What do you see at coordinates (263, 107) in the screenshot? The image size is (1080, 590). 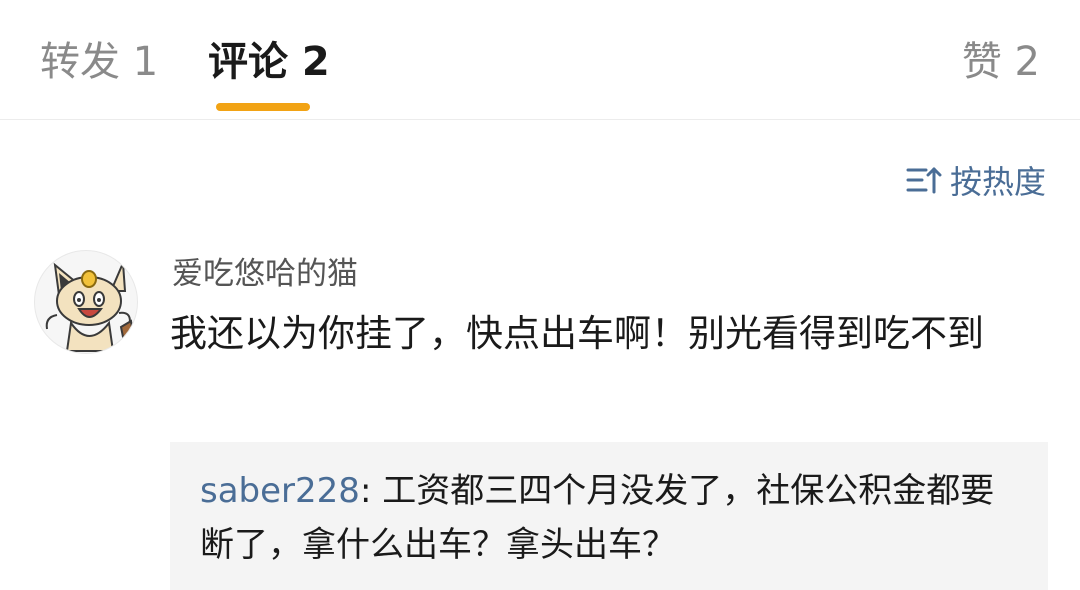 I see `active-tab-indicator` at bounding box center [263, 107].